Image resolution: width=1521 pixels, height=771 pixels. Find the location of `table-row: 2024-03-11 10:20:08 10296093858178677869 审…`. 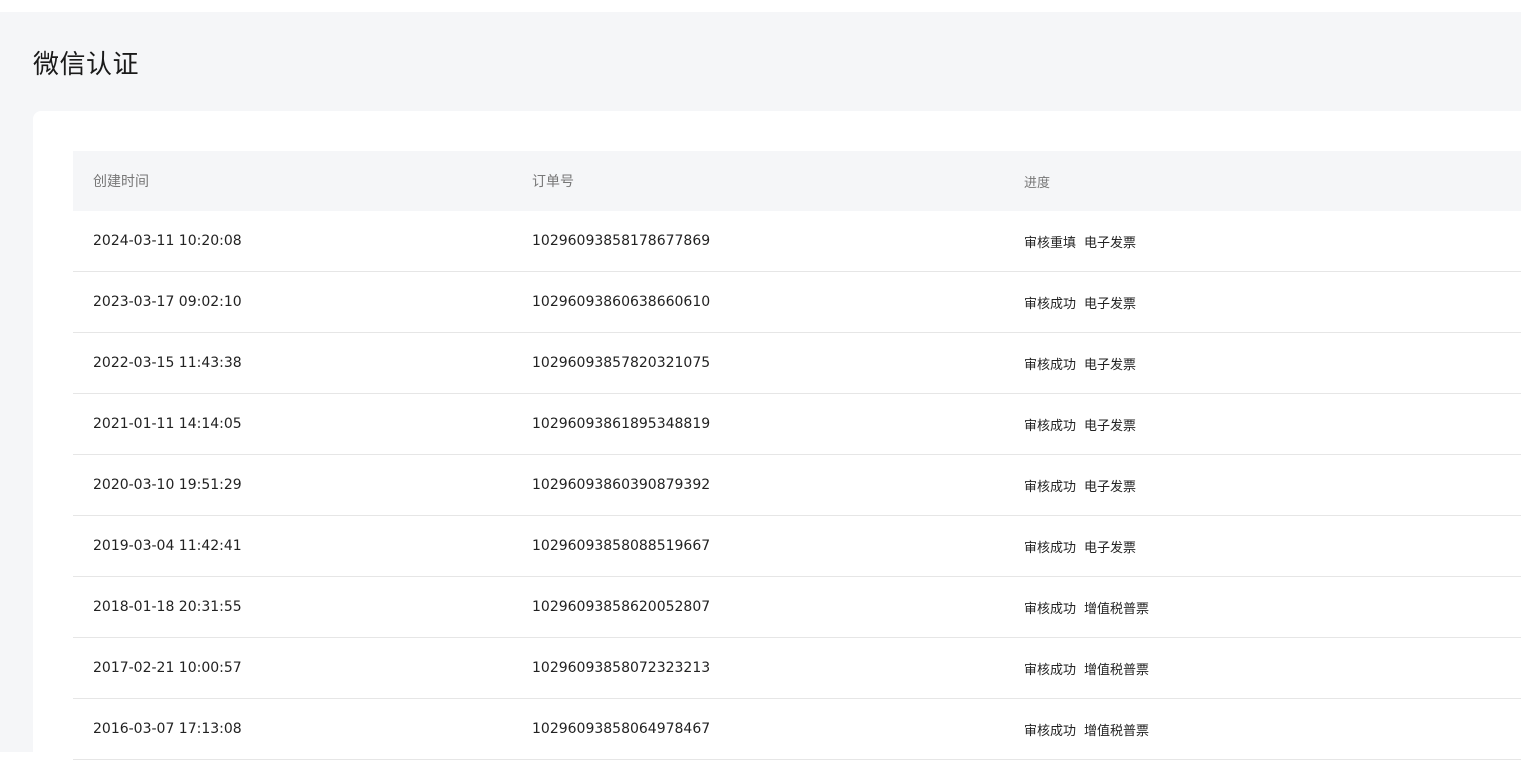

table-row: 2024-03-11 10:20:08 10296093858178677869 审… is located at coordinates (797, 241).